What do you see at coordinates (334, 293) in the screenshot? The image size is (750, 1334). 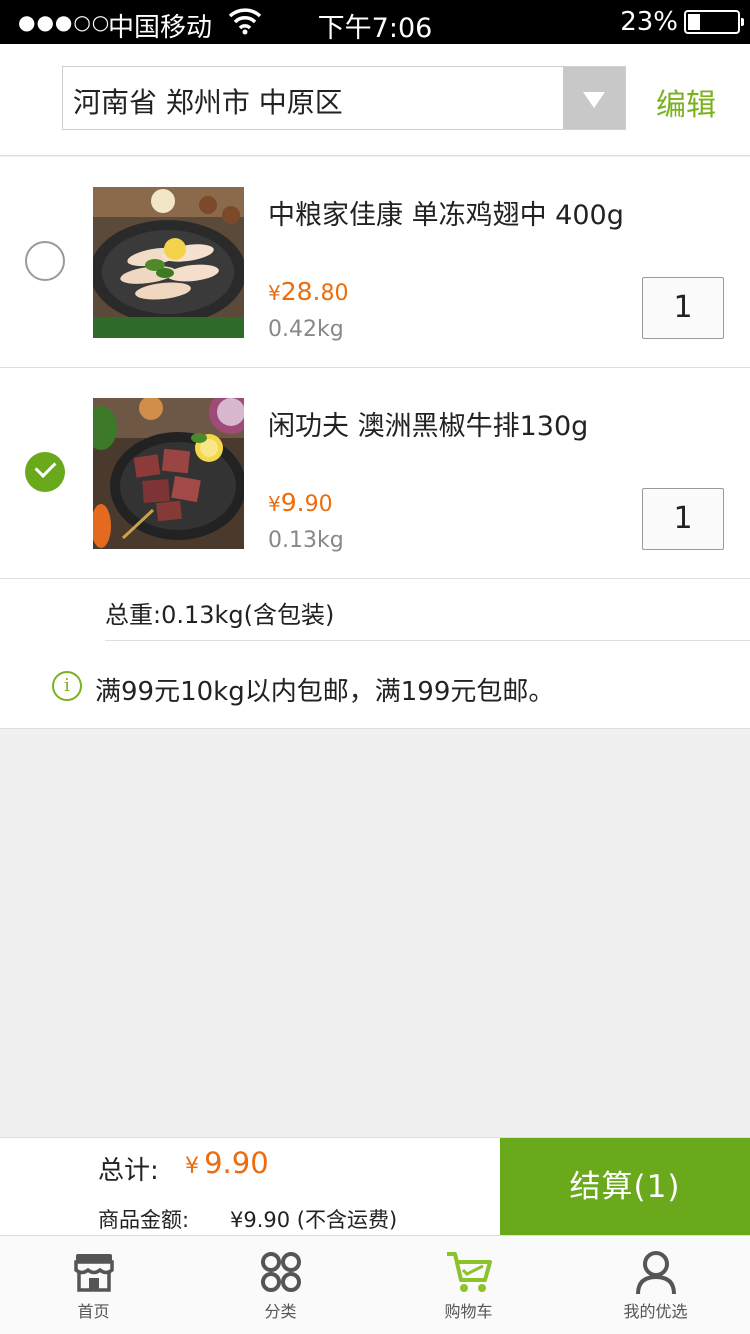 I see `price-cents: 80` at bounding box center [334, 293].